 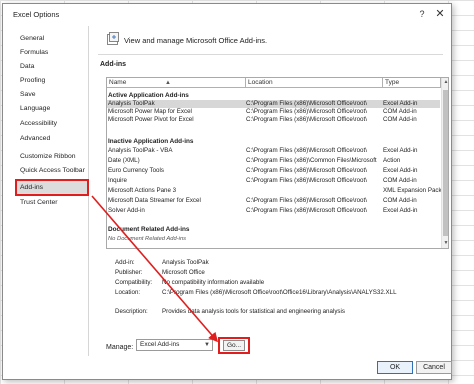 I want to click on addins-icon, so click(x=113, y=38).